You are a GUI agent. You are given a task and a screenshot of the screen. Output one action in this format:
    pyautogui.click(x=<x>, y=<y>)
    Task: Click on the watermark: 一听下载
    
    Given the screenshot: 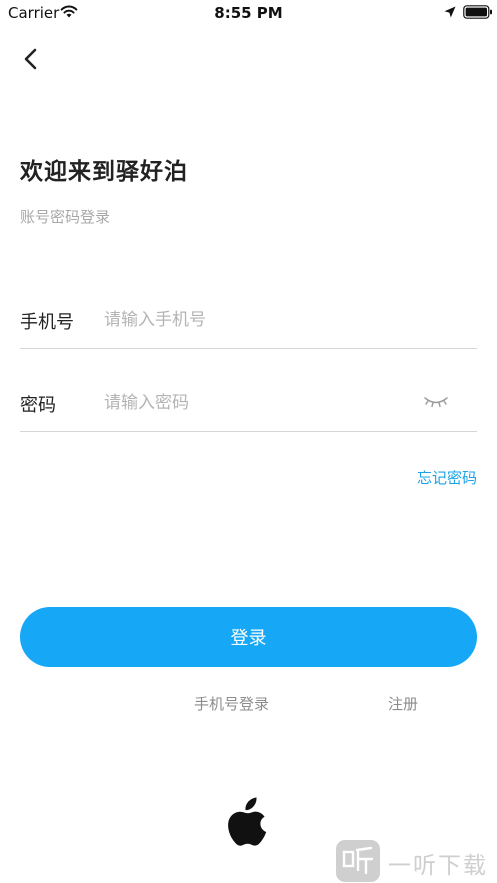 What is the action you would take?
    pyautogui.click(x=416, y=861)
    